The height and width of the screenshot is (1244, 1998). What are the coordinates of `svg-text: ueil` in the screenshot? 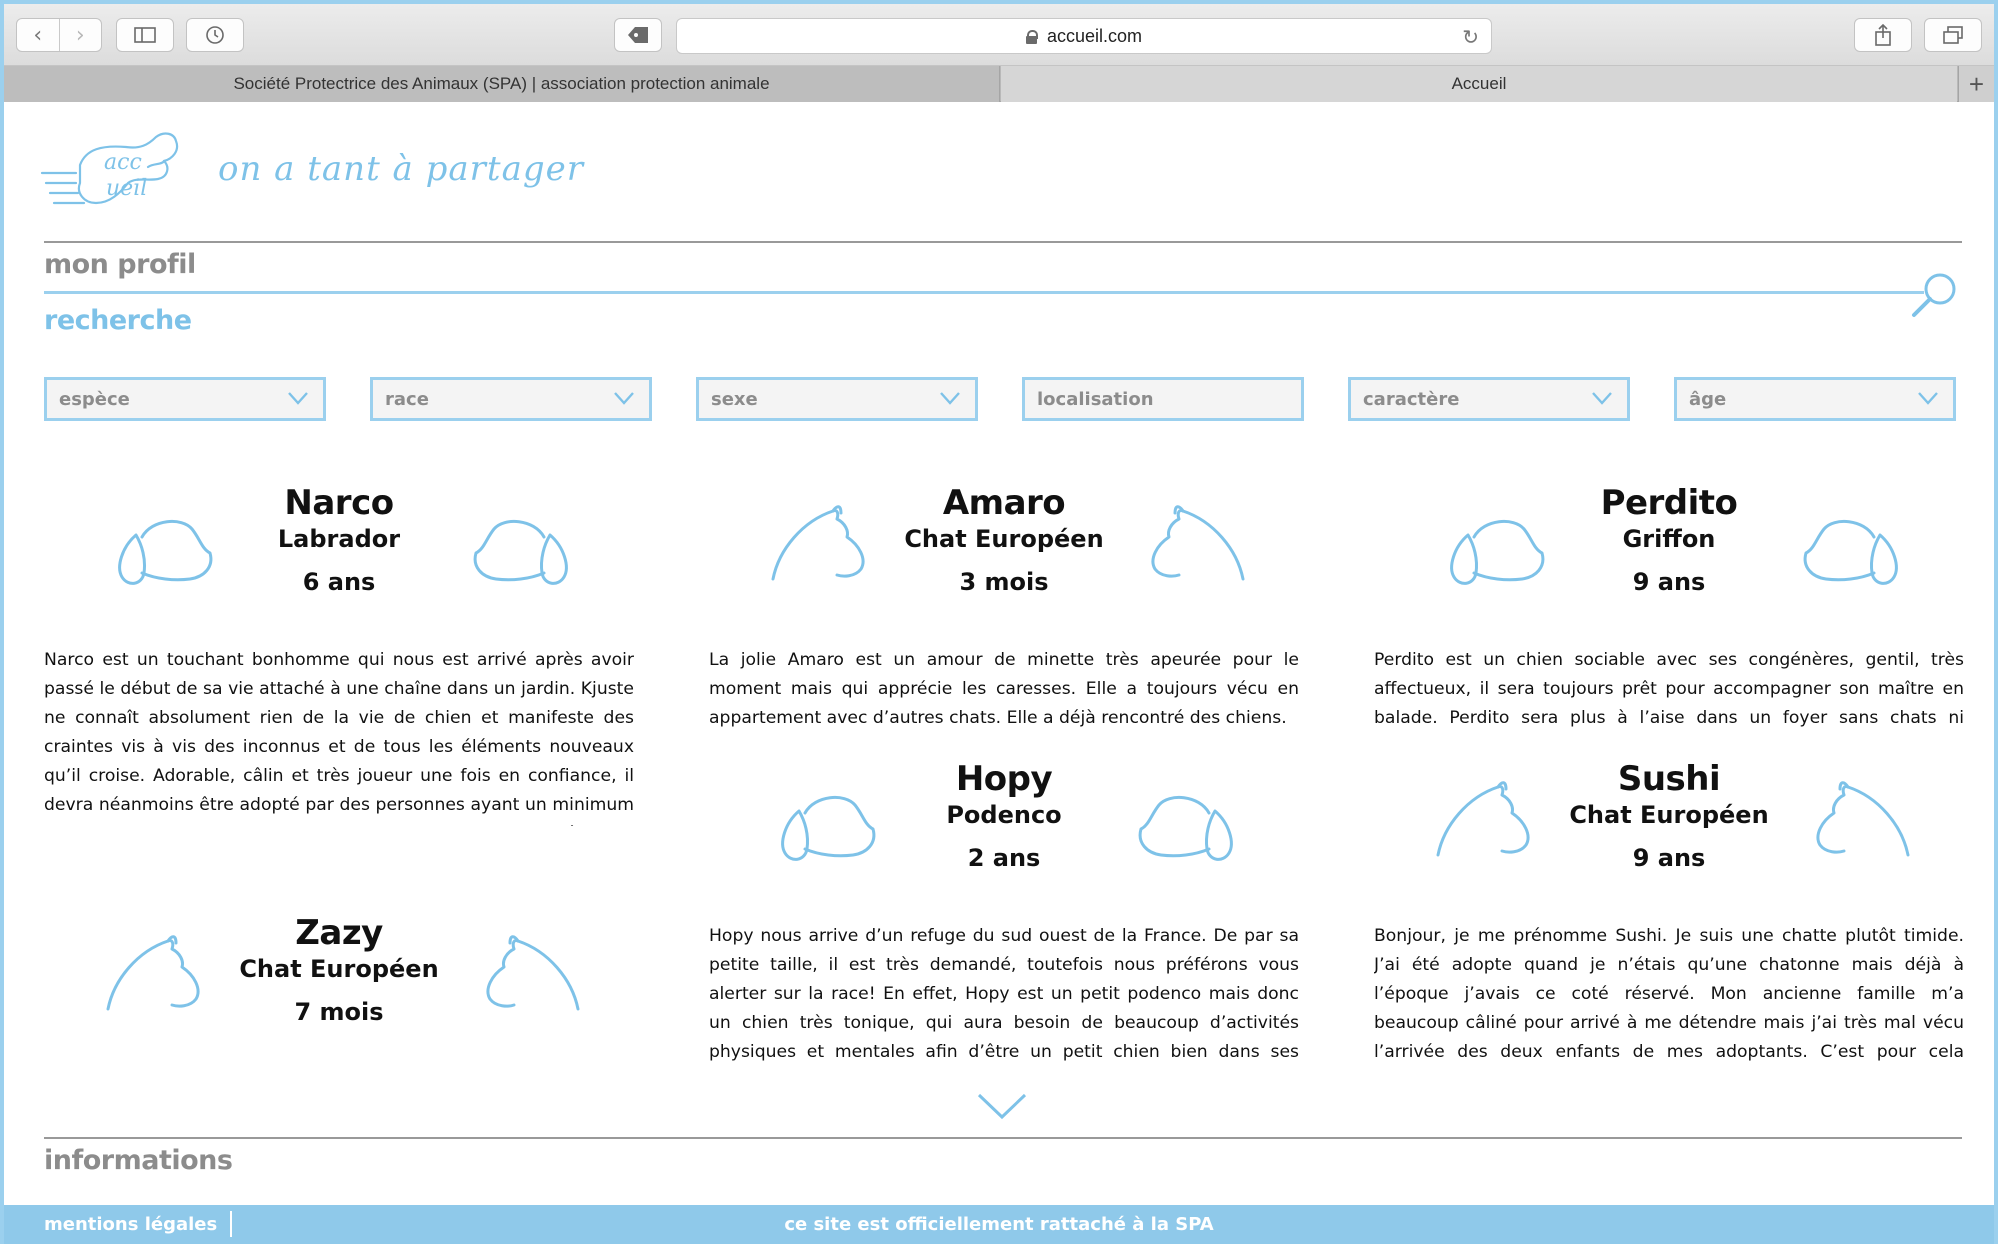 It's located at (126, 188).